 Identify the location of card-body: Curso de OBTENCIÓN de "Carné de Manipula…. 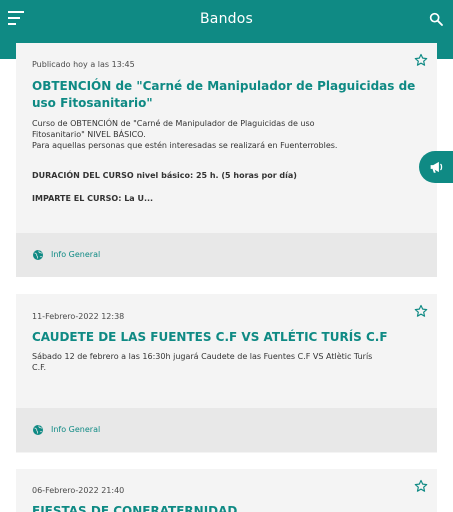
(226, 161).